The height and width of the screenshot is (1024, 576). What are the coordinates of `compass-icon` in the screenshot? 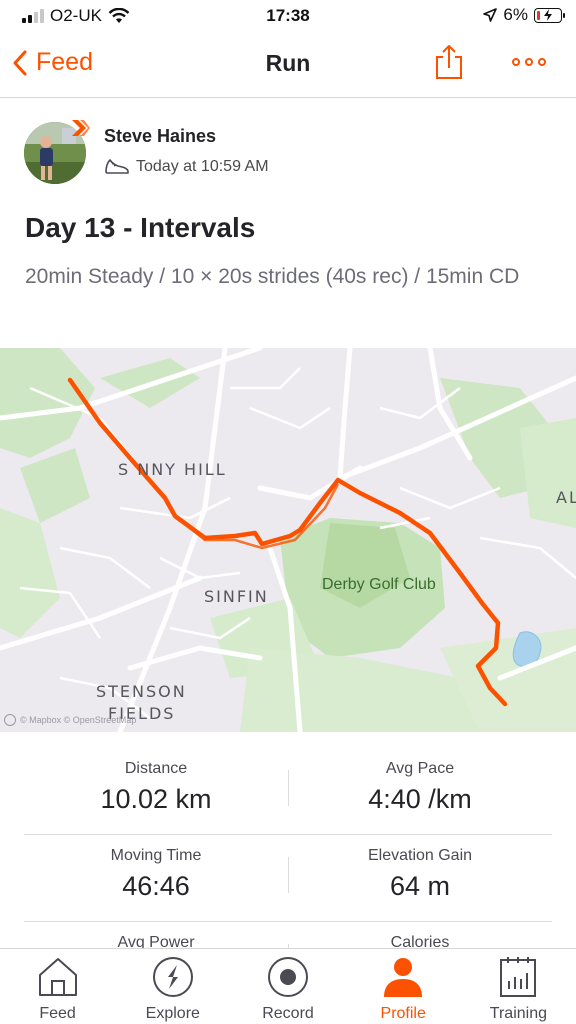 It's located at (172, 977).